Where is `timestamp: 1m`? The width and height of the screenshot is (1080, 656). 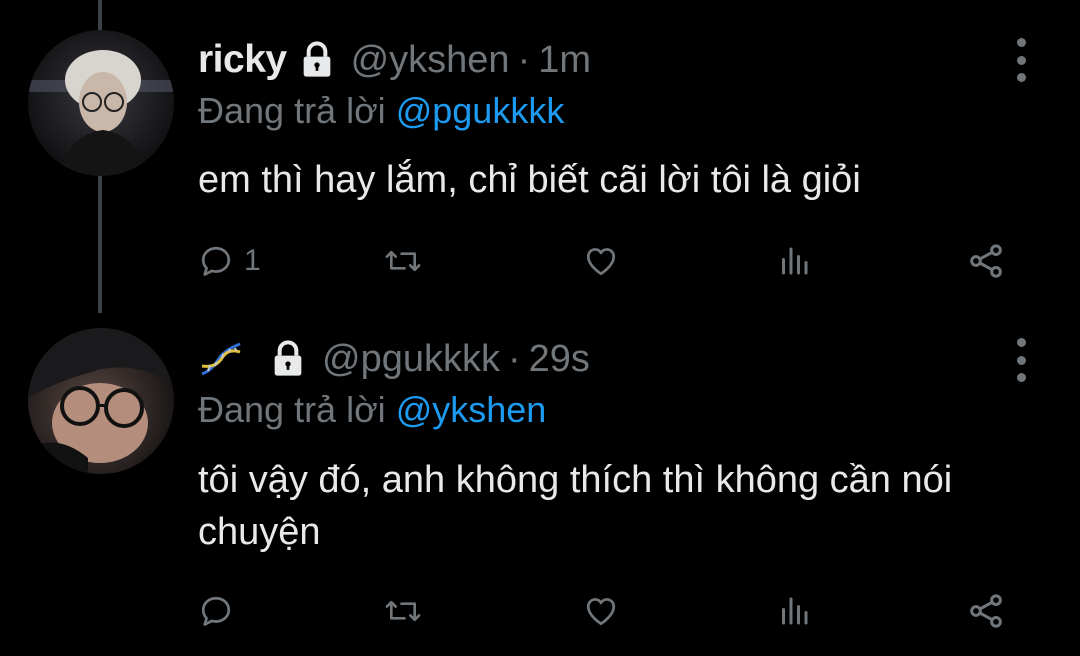 timestamp: 1m is located at coordinates (564, 60).